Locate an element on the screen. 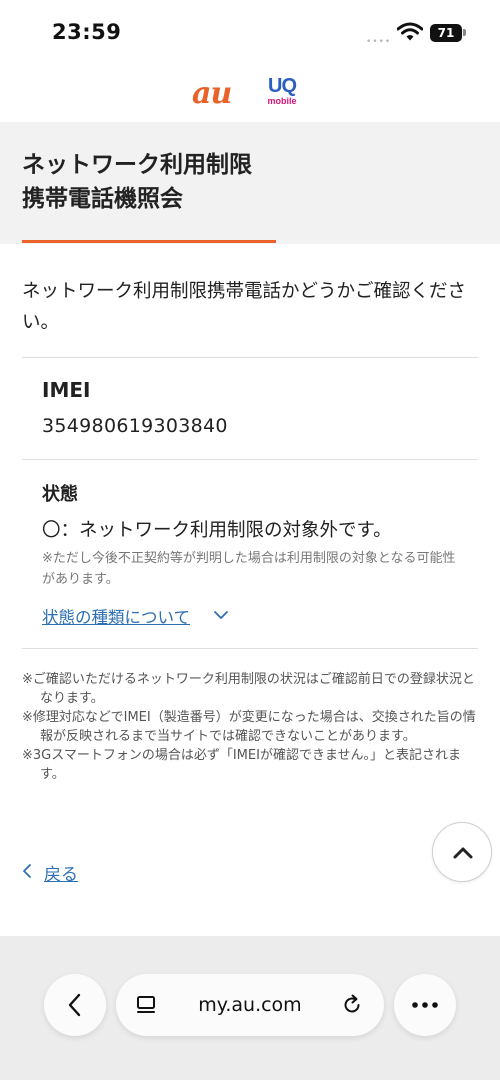 This screenshot has width=500, height=1080. status-time: 23:59 is located at coordinates (87, 32).